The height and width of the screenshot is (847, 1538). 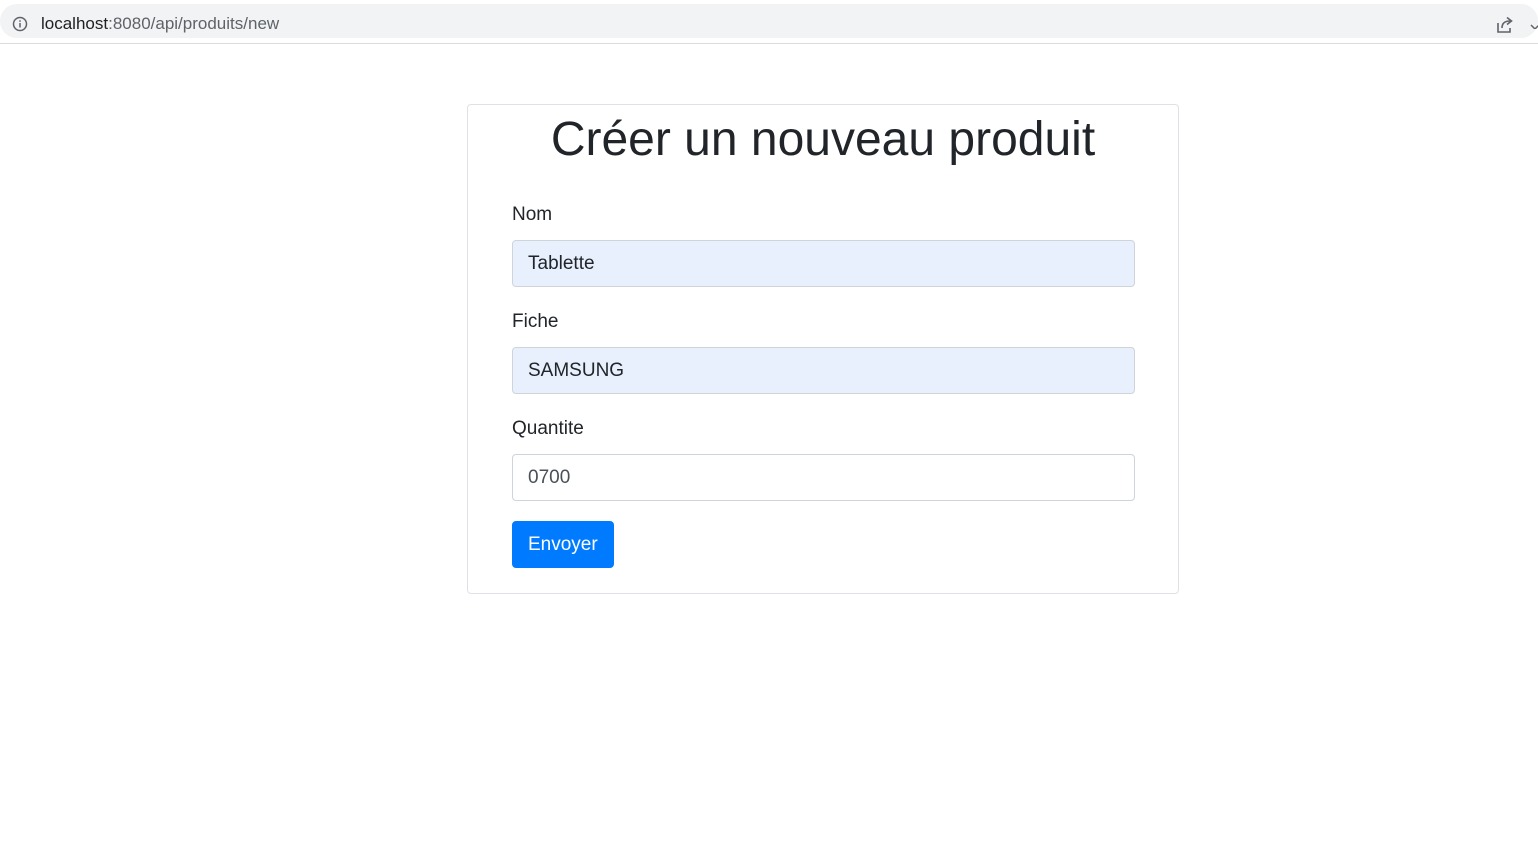 I want to click on url-text: localhost:8080/api/produits/new, so click(x=160, y=24).